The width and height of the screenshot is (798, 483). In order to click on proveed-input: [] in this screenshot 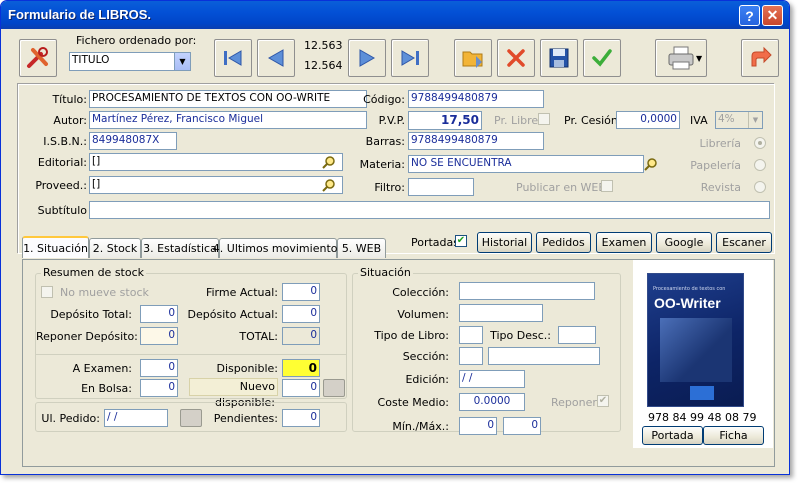, I will do `click(216, 185)`.